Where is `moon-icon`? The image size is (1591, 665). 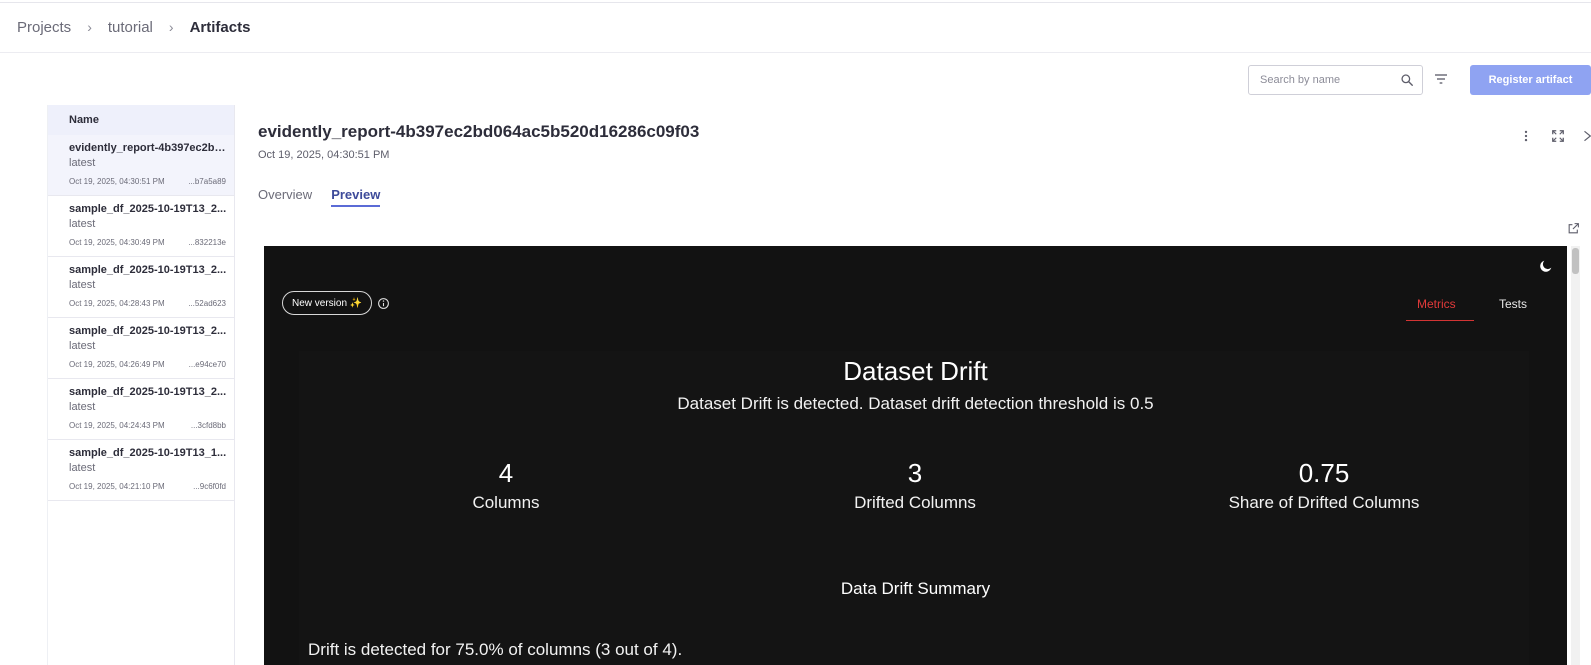
moon-icon is located at coordinates (1547, 267).